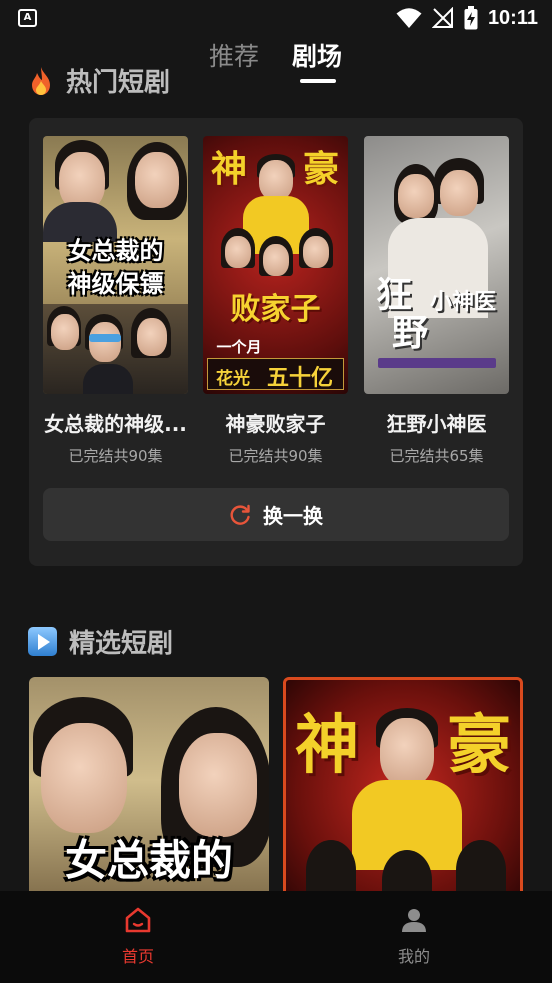  Describe the element at coordinates (413, 956) in the screenshot. I see `nav-mine-label: 我的` at that location.